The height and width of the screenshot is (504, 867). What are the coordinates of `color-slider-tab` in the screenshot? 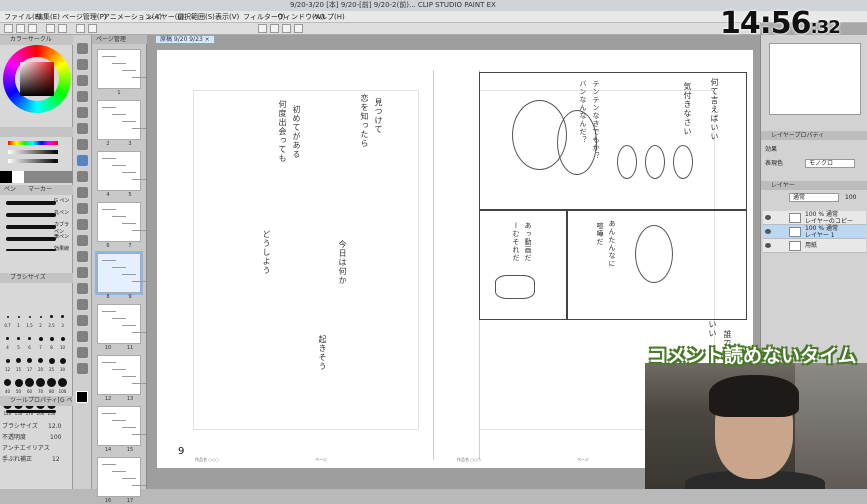 It's located at (36, 132).